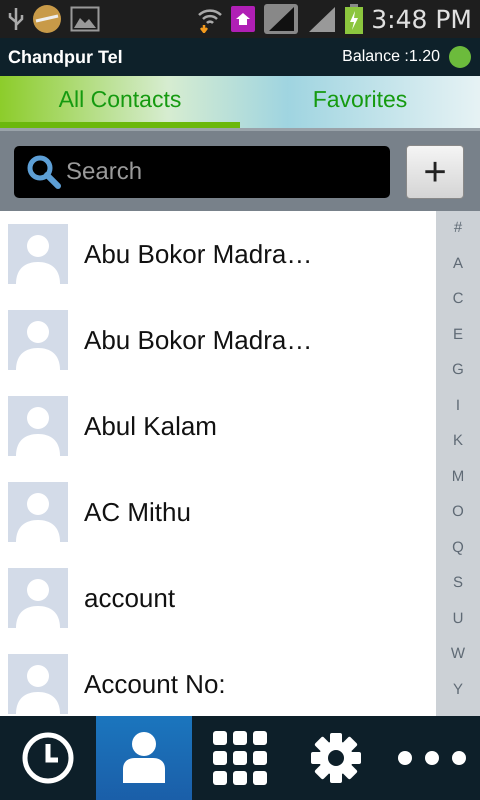  Describe the element at coordinates (47, 19) in the screenshot. I see `coin-icon` at that location.